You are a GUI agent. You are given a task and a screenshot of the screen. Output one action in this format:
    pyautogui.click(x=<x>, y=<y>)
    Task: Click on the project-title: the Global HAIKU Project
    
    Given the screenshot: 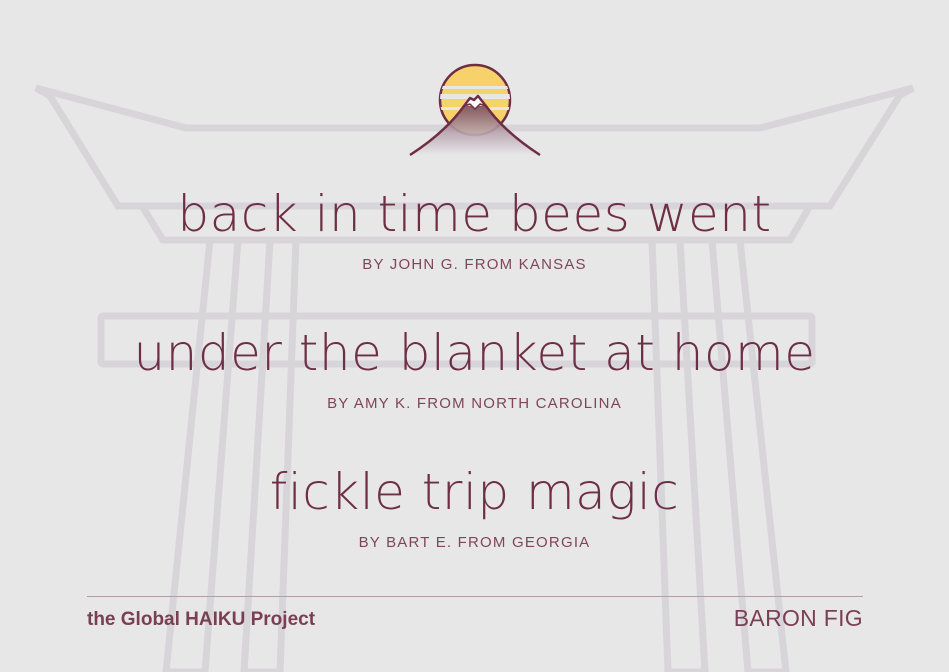 What is the action you would take?
    pyautogui.click(x=201, y=619)
    